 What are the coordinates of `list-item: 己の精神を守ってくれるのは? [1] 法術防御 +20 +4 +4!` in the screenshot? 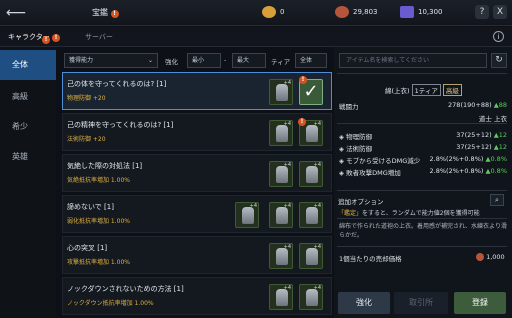 It's located at (197, 132).